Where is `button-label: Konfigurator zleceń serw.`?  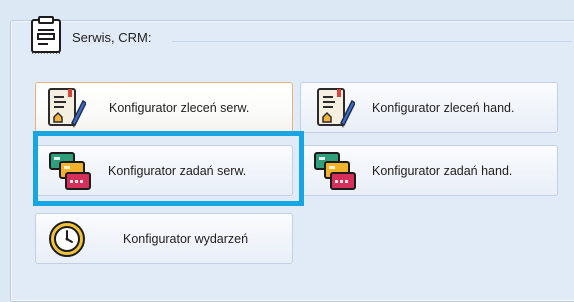
button-label: Konfigurator zleceń serw. is located at coordinates (179, 108).